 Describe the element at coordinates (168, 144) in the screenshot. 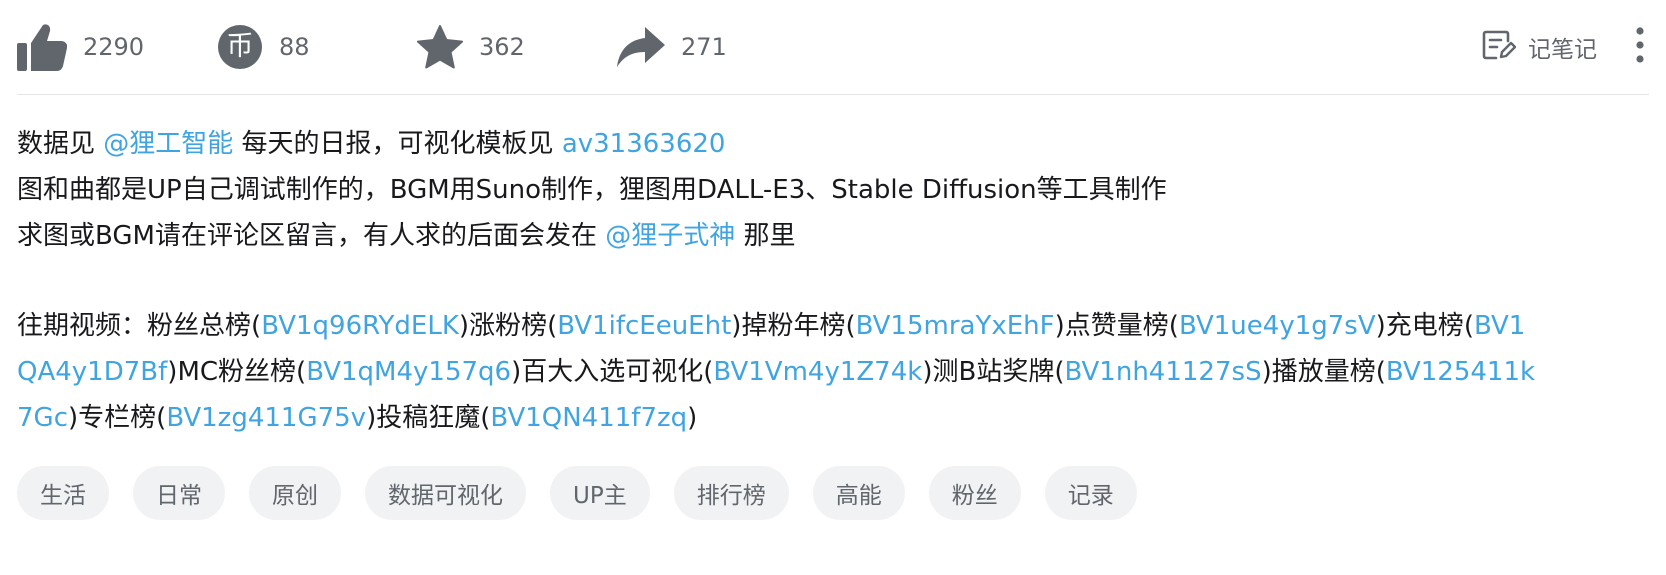

I see `user-mention-link: @狸工智能` at that location.